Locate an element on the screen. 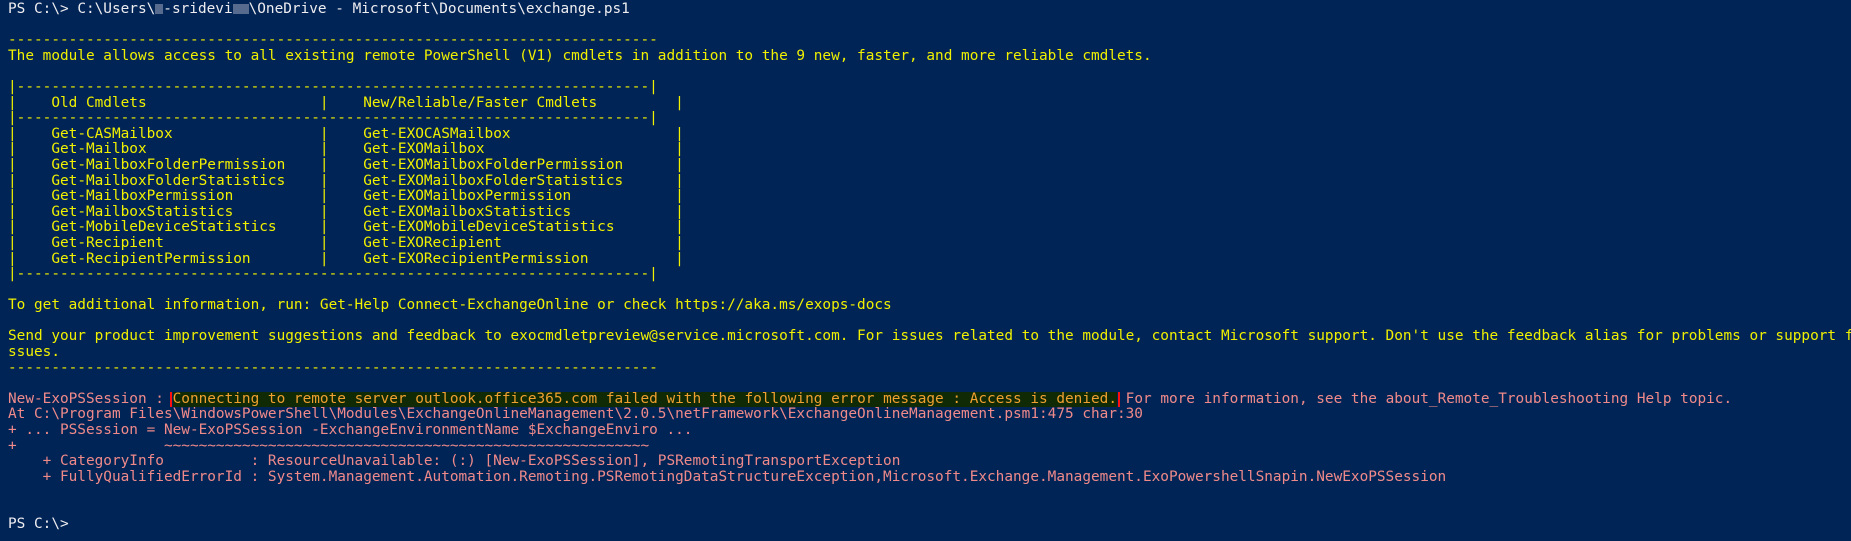  old-cmdlet-cell: Get-RecipientPermission is located at coordinates (151, 259).